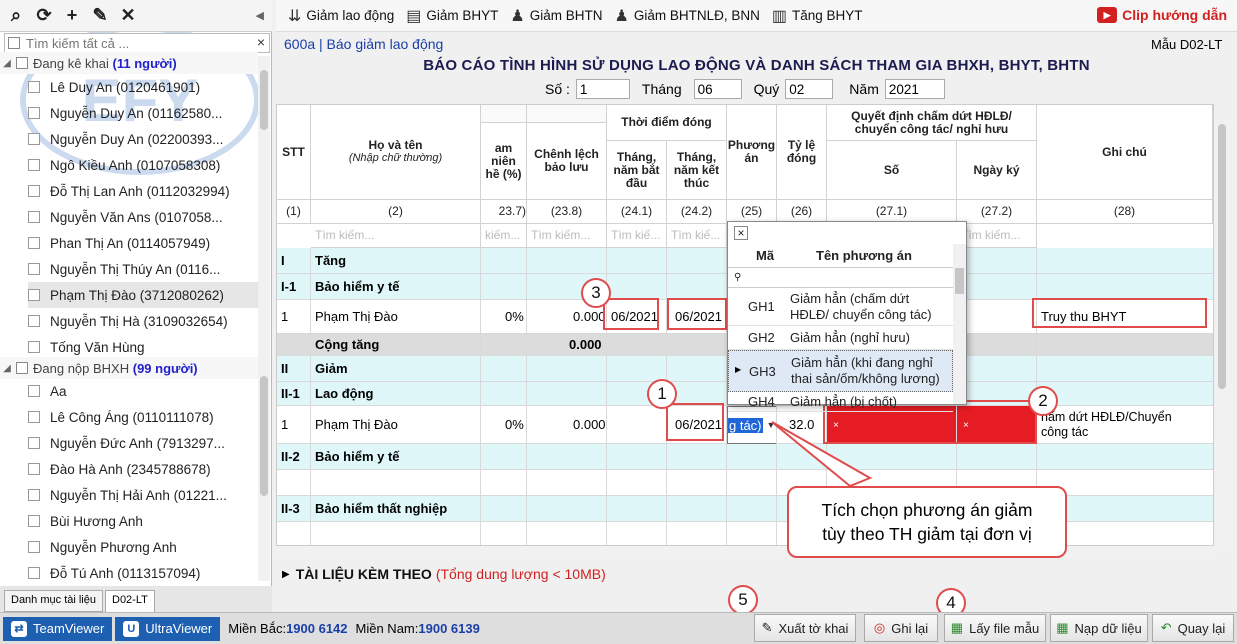  What do you see at coordinates (602, 89) in the screenshot?
I see `so-input` at bounding box center [602, 89].